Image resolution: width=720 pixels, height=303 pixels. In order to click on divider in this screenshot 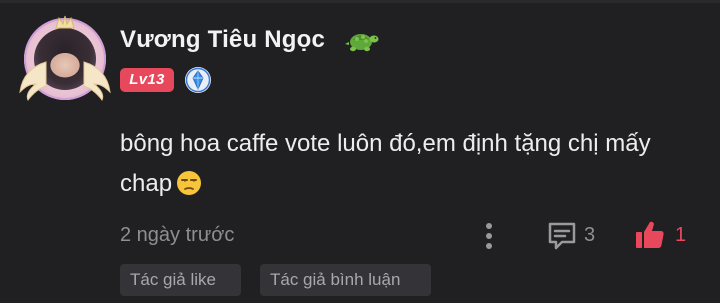, I will do `click(360, 1)`.